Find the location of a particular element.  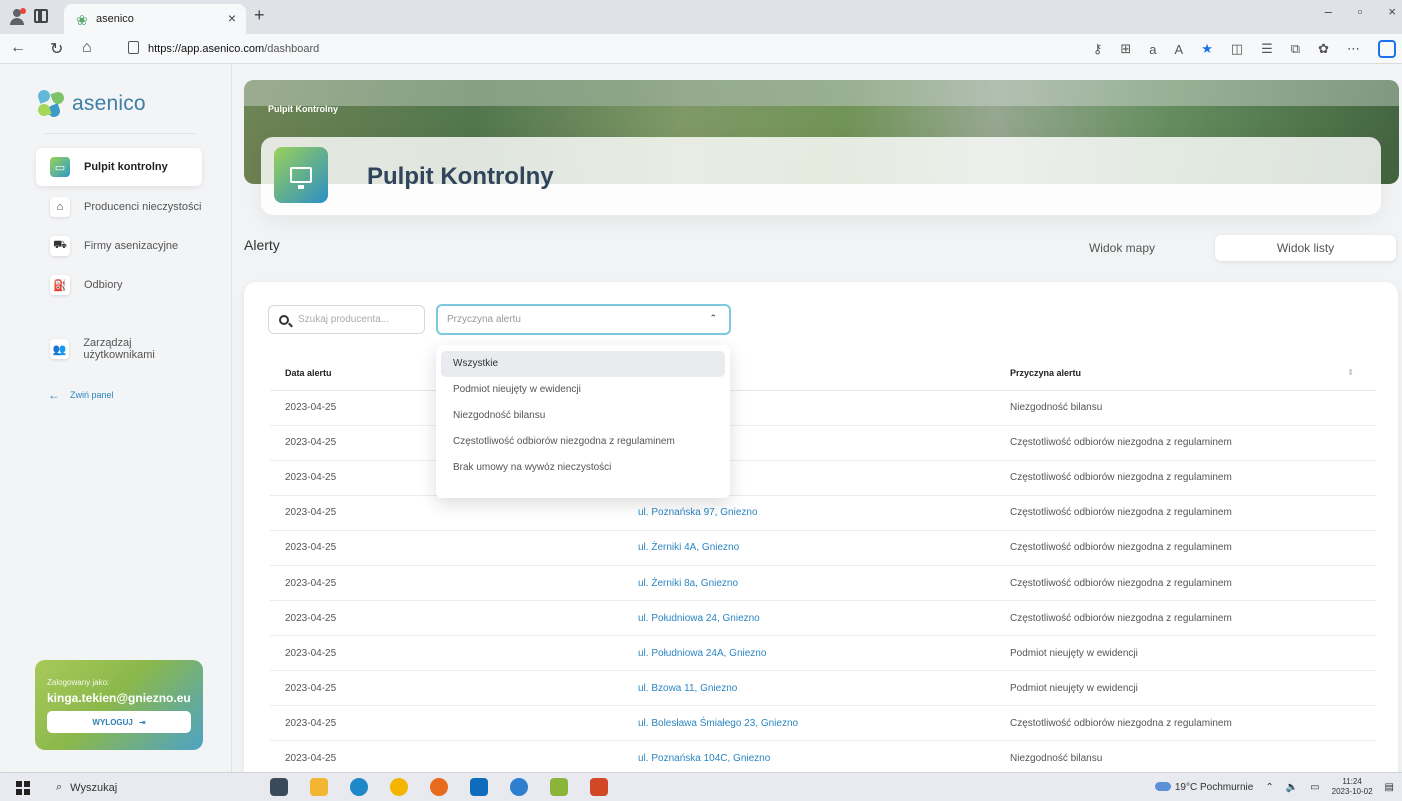

tanker-icon: ⛽ is located at coordinates (60, 285).